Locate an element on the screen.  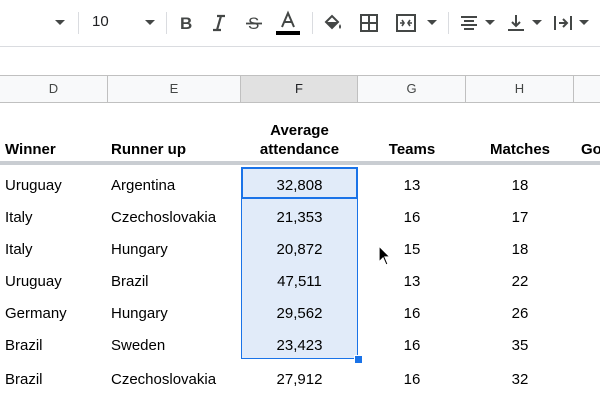
cell-attendance: 47,511 is located at coordinates (299, 282).